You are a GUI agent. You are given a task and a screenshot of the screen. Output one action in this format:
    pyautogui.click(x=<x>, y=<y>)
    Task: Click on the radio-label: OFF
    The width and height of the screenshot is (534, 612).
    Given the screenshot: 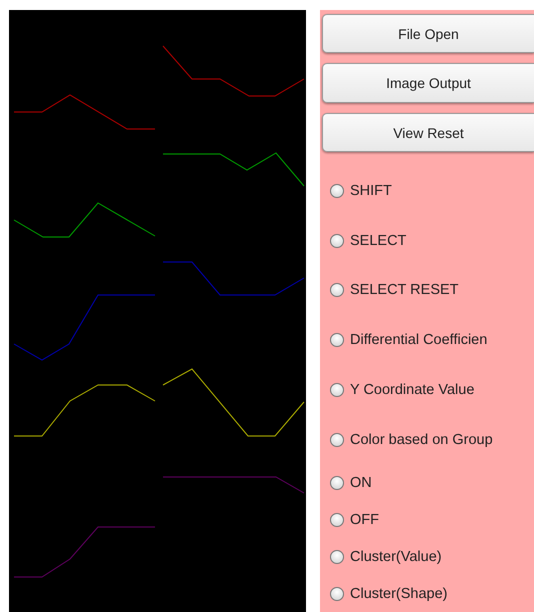 What is the action you would take?
    pyautogui.click(x=364, y=520)
    